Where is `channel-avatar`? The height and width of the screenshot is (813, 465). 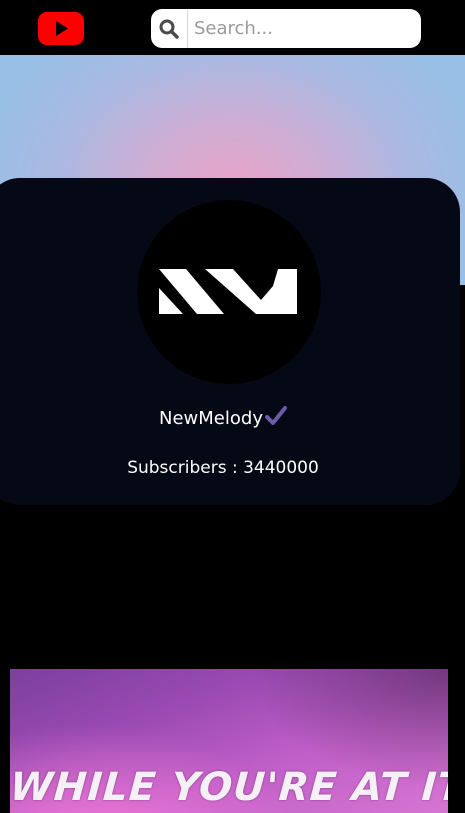 channel-avatar is located at coordinates (229, 292).